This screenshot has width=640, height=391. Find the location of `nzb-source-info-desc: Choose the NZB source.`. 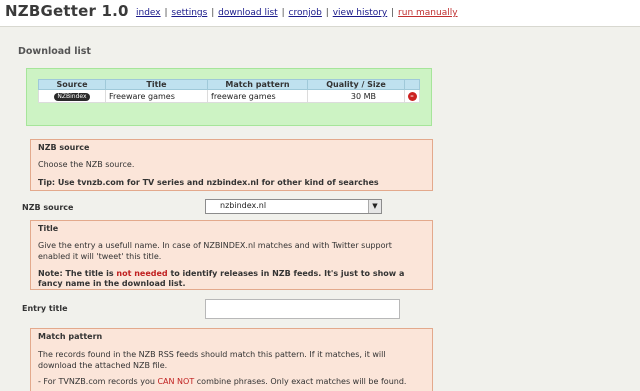

nzb-source-info-desc: Choose the NZB source. is located at coordinates (86, 164).